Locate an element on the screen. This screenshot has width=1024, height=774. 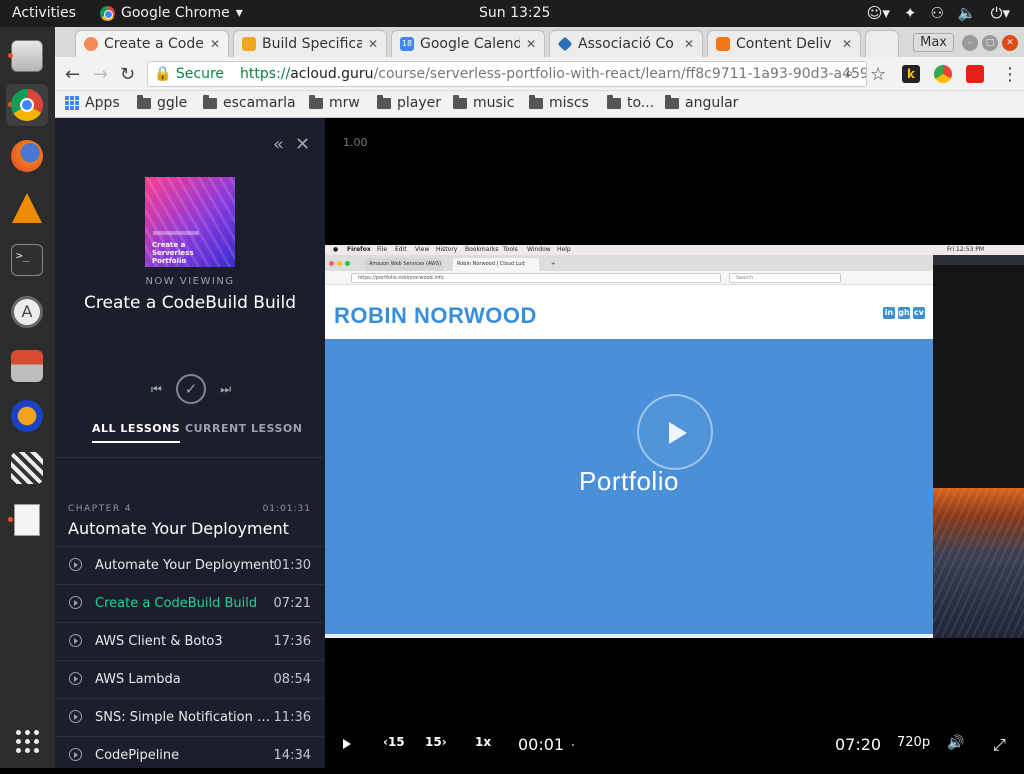
zoom-icon: ⌕ is located at coordinates (849, 73).